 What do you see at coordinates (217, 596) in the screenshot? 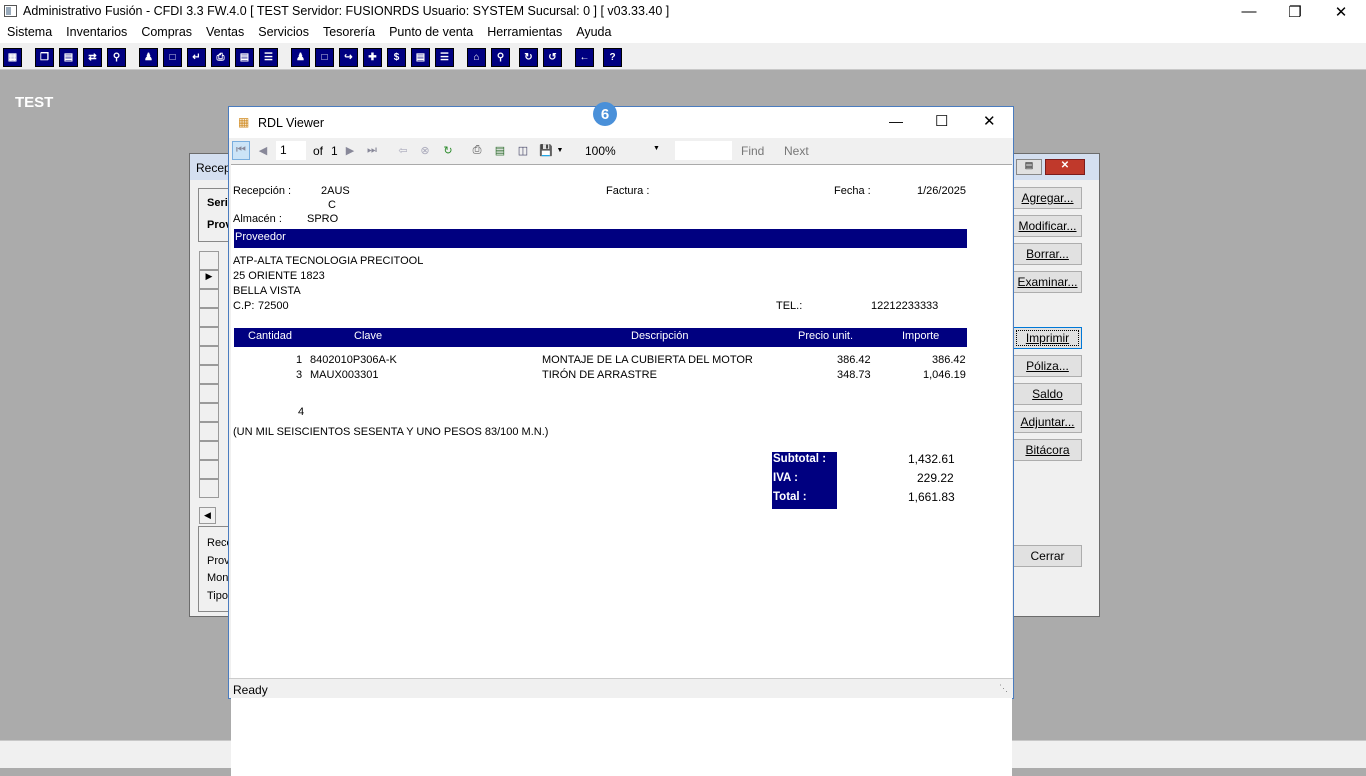
I see `footer-type-label: Tipo` at bounding box center [217, 596].